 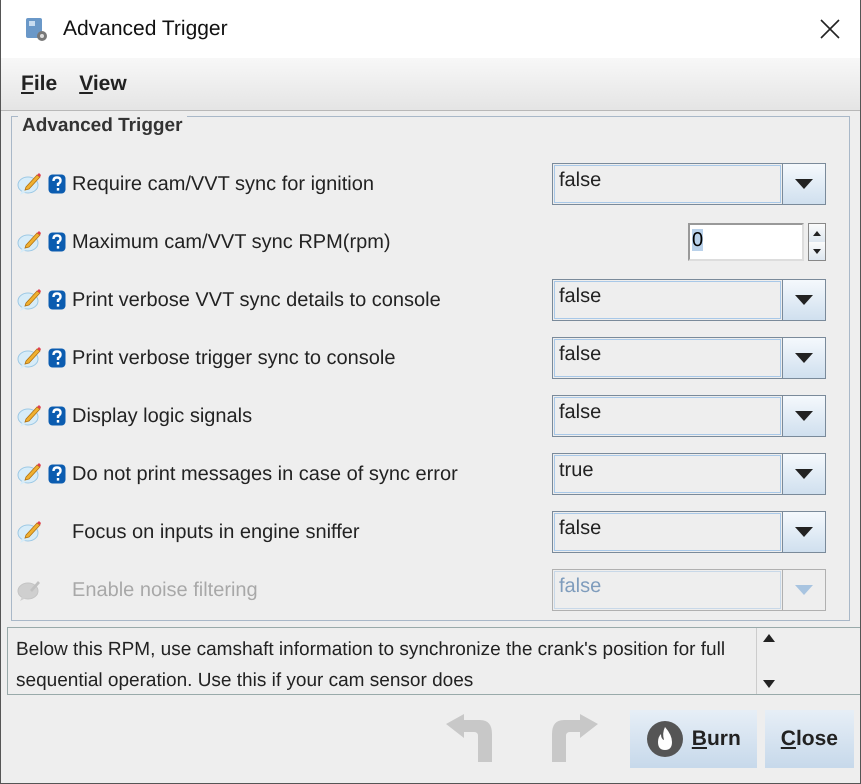 What do you see at coordinates (232, 242) in the screenshot?
I see `setting-label: Maximum cam/VVT sync RPM(rpm)` at bounding box center [232, 242].